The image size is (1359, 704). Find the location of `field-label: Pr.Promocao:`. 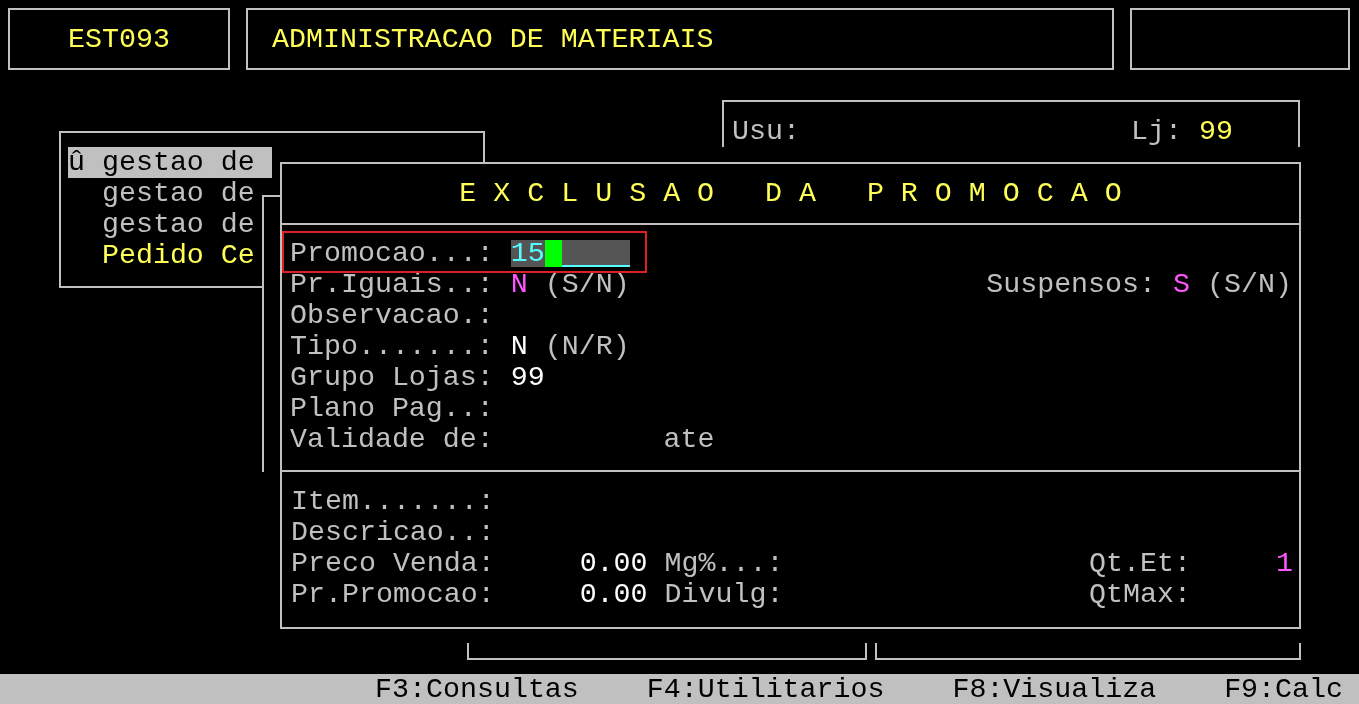

field-label: Pr.Promocao: is located at coordinates (393, 594).